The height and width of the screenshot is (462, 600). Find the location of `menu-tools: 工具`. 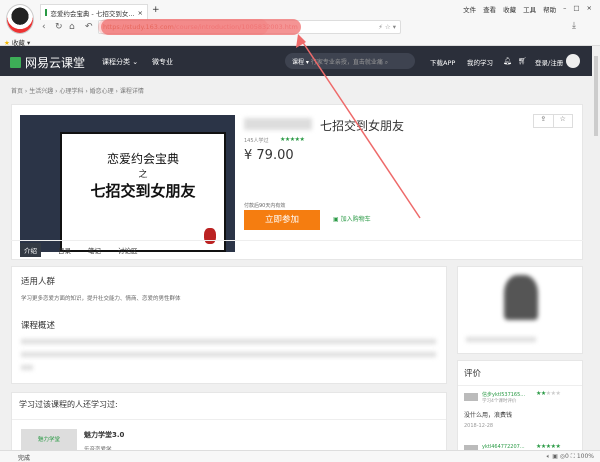

menu-tools: 工具 is located at coordinates (529, 9).